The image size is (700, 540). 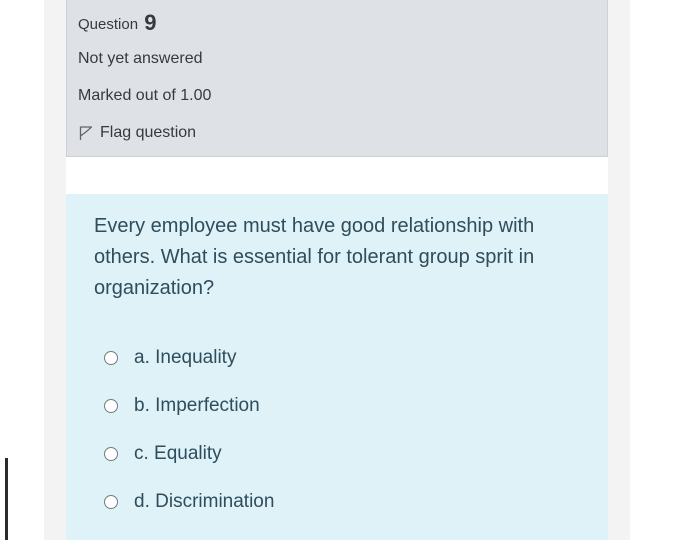 What do you see at coordinates (150, 22) in the screenshot?
I see `question-number: 9` at bounding box center [150, 22].